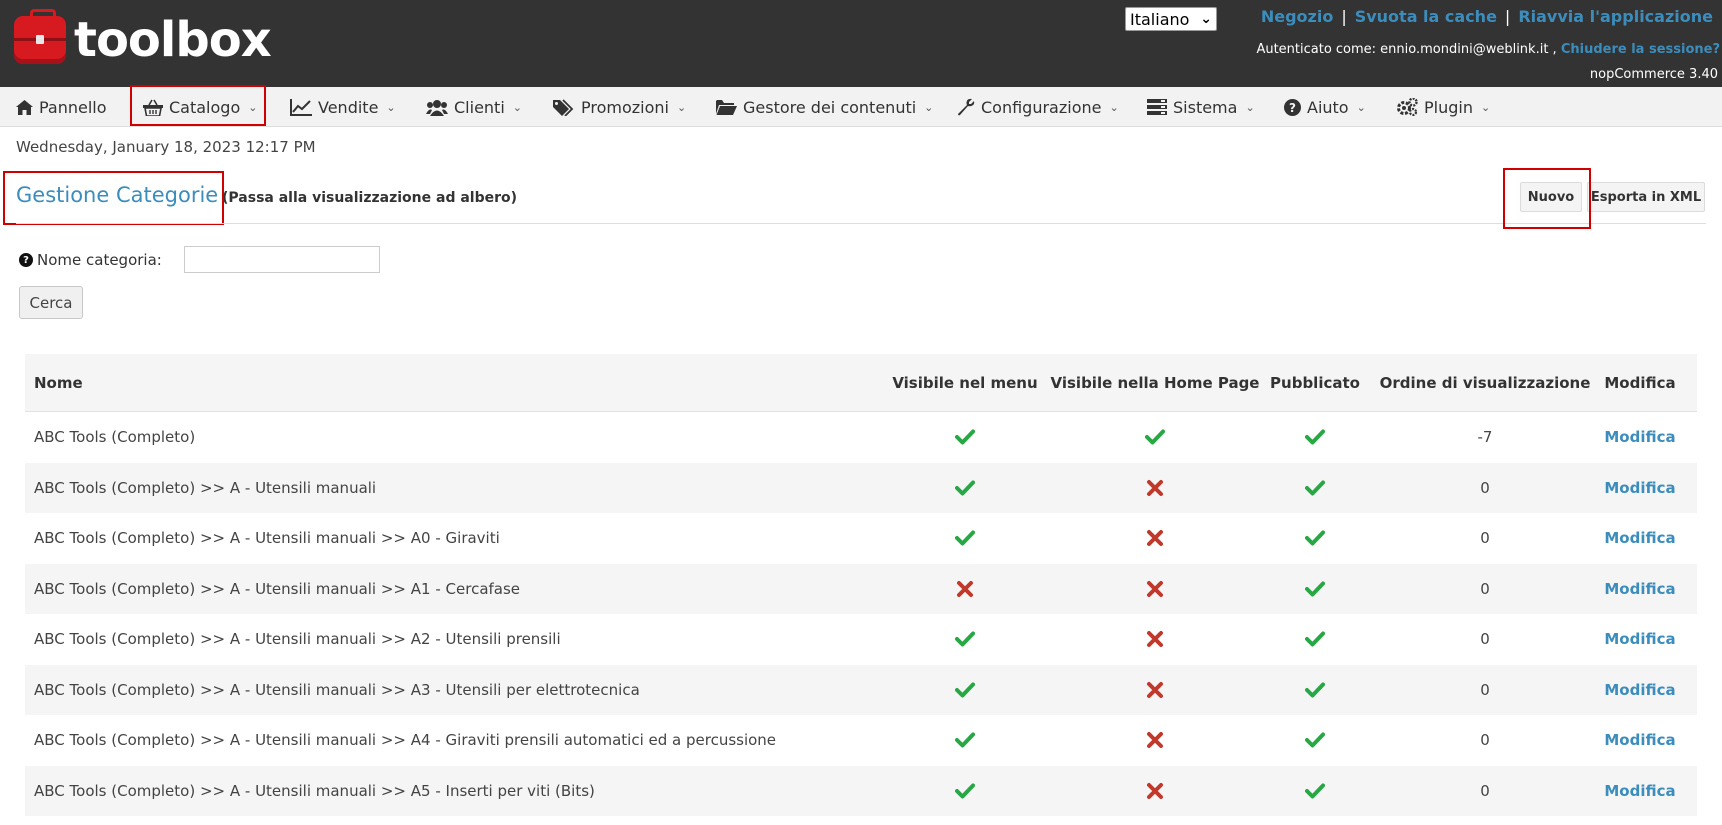  I want to click on restart-app-link: Riavvia l'applicazione, so click(1615, 16).